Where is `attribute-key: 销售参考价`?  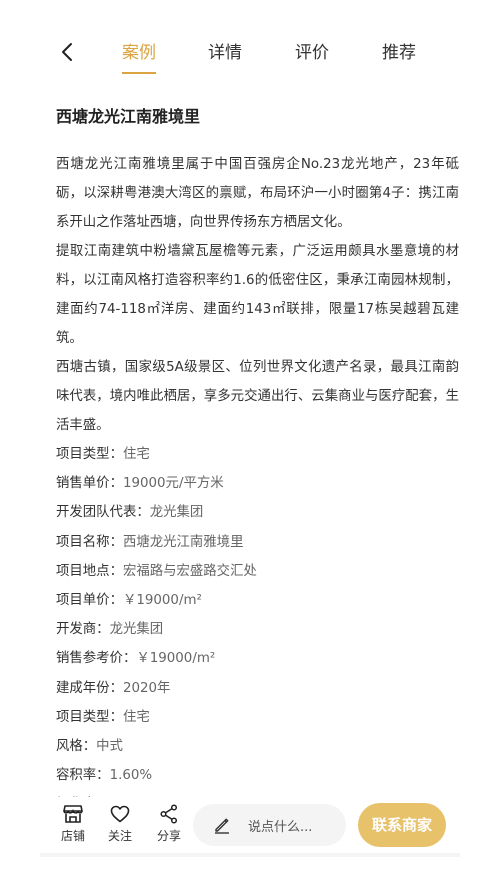 attribute-key: 销售参考价 is located at coordinates (89, 659).